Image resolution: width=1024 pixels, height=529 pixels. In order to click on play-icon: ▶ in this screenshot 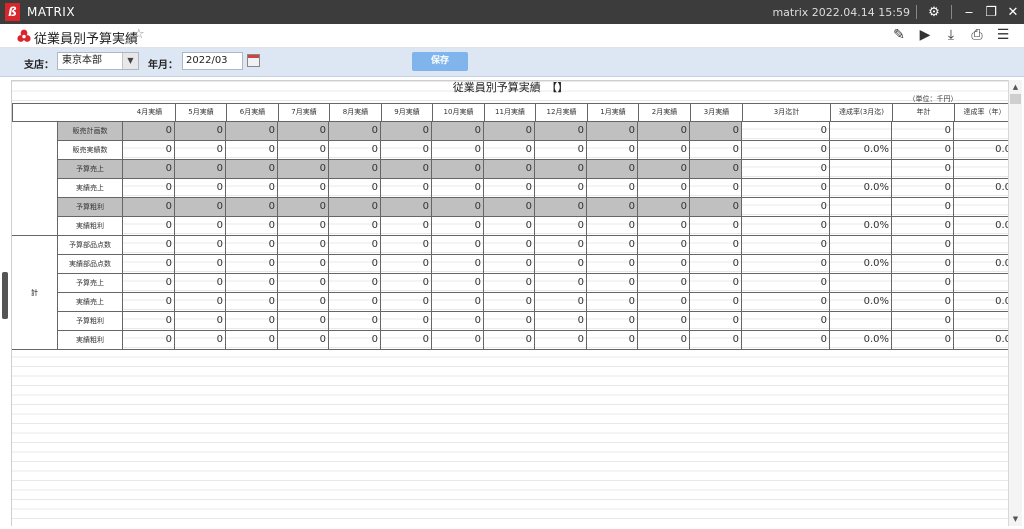, I will do `click(925, 35)`.